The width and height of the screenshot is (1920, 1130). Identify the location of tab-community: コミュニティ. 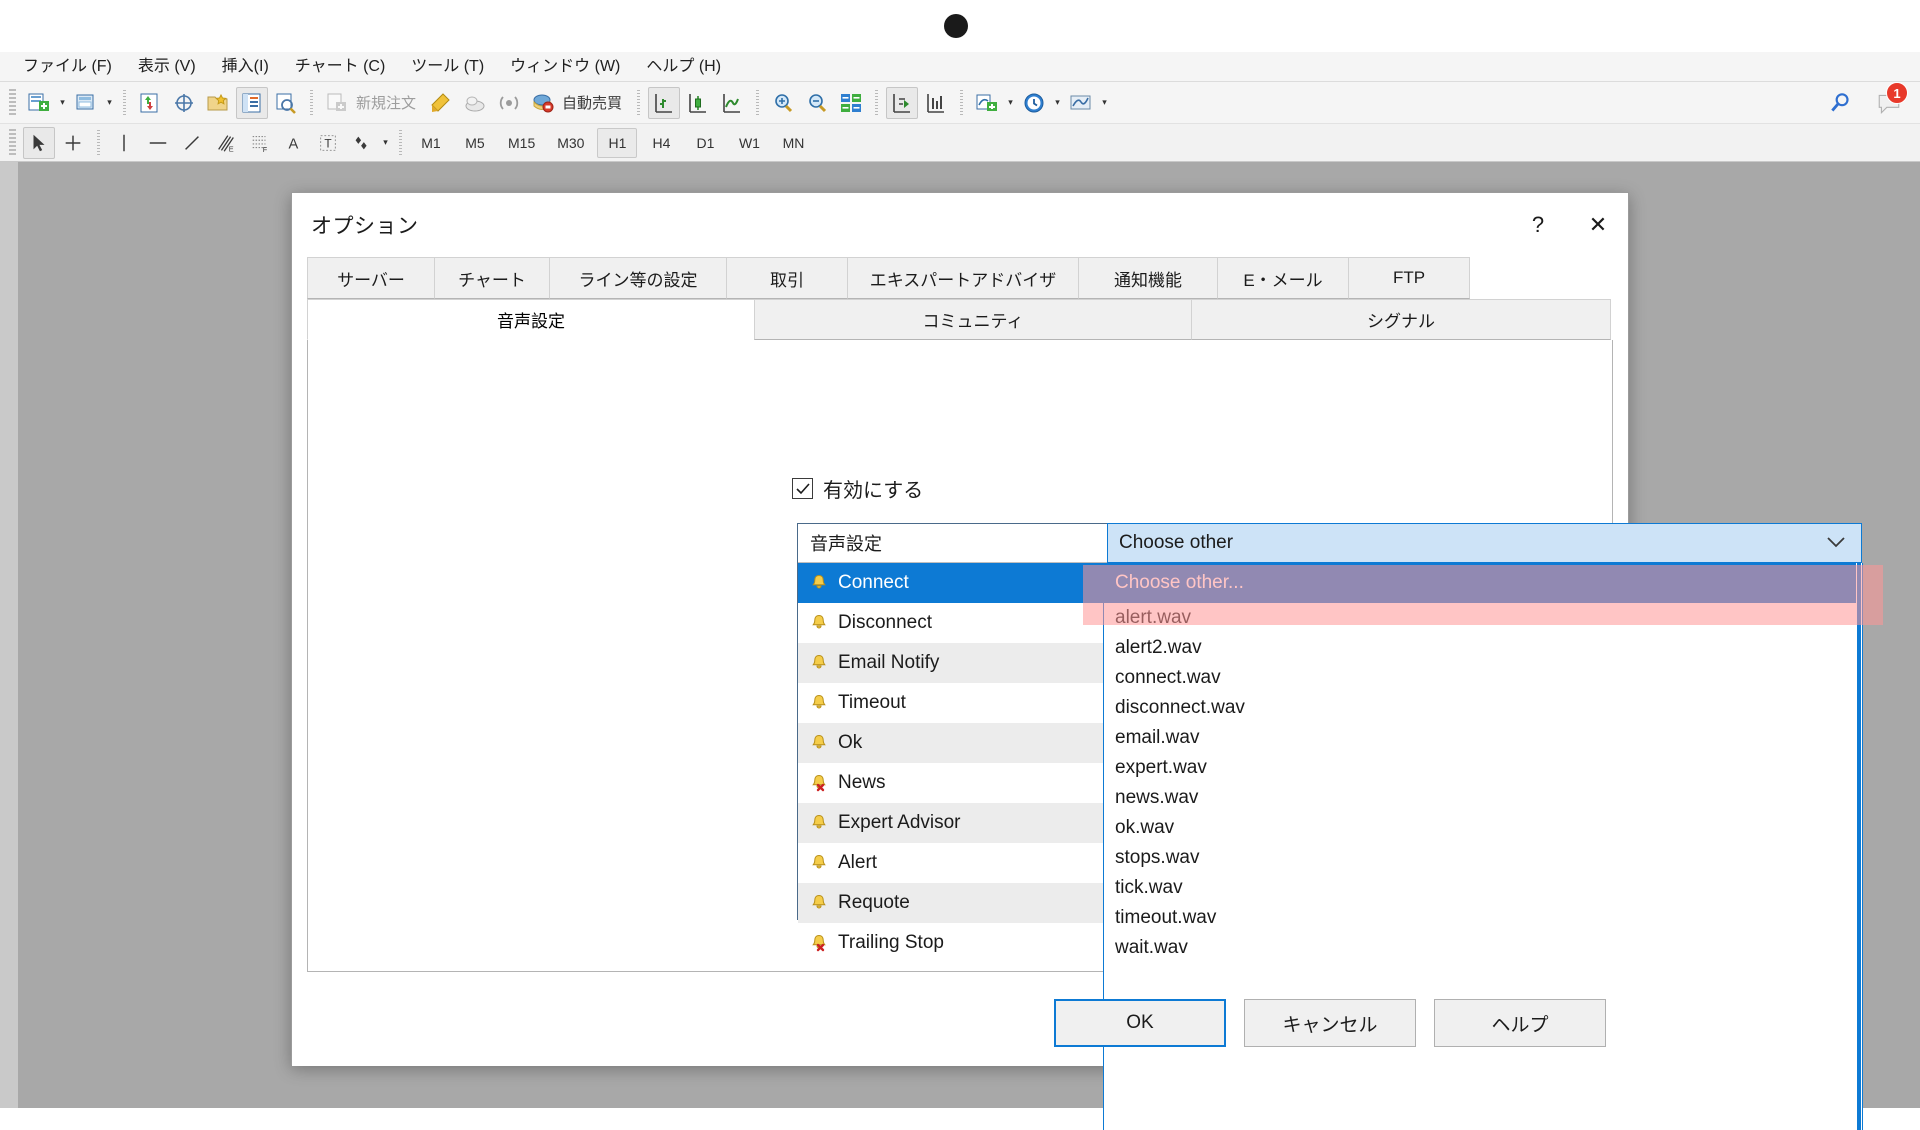
(973, 319).